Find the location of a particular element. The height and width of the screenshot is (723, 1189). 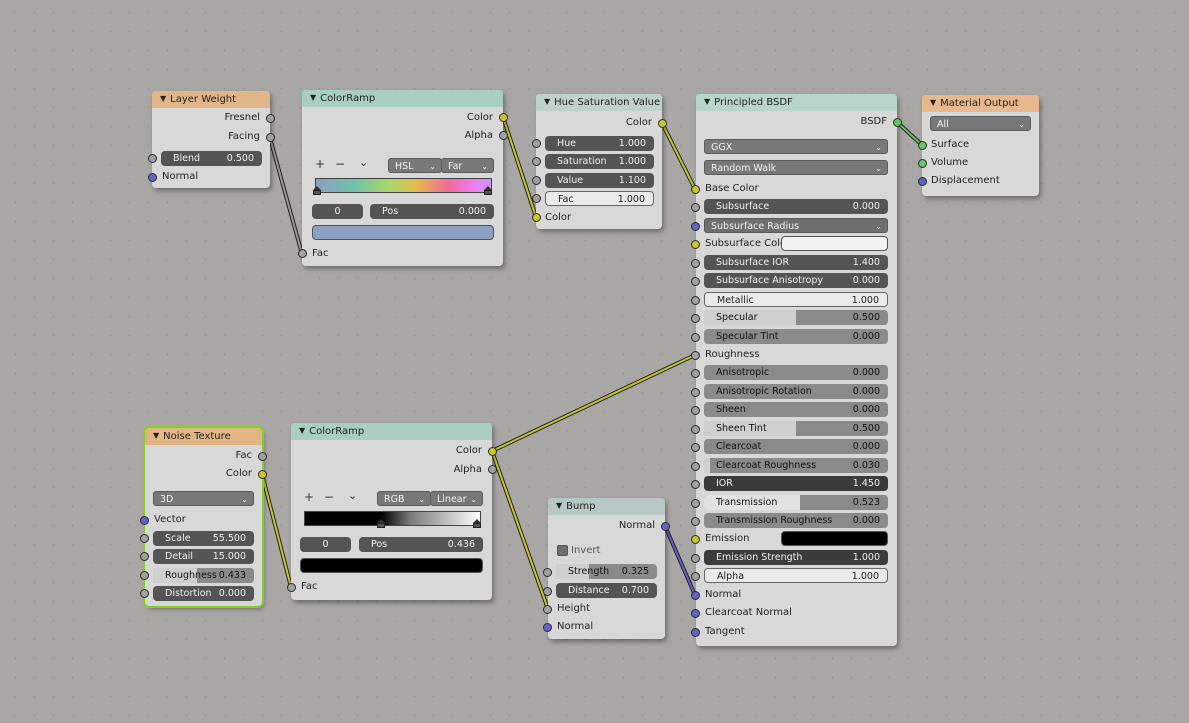

distribution-dropdown: GGX ⌄ is located at coordinates (796, 146).